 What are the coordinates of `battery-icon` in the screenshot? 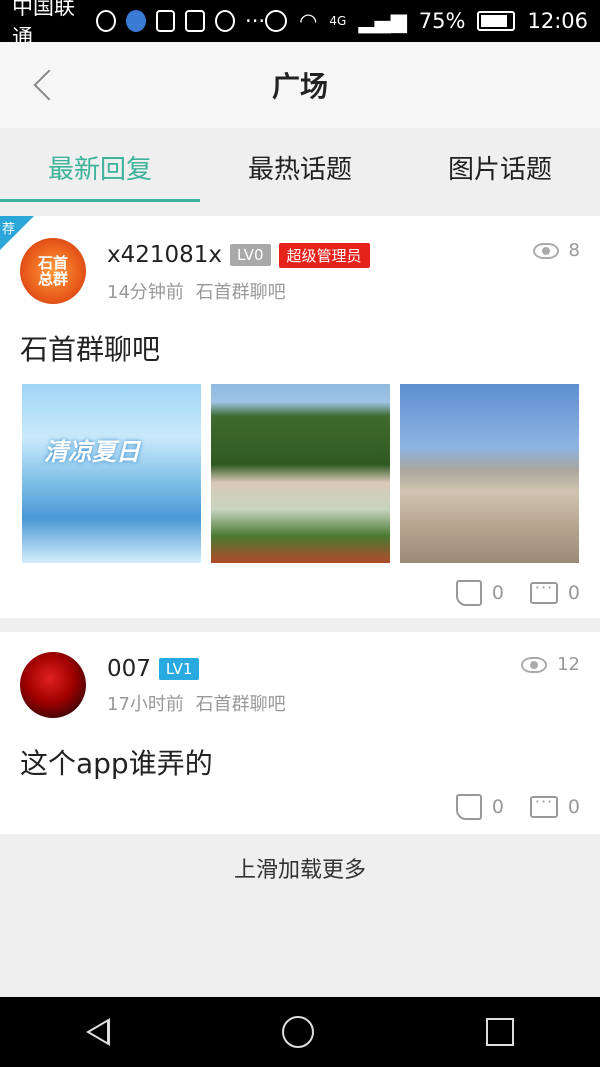 It's located at (496, 21).